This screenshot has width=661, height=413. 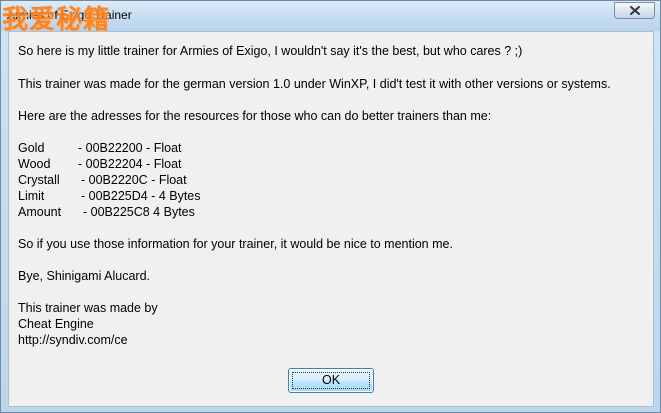 I want to click on ok-button-label: OK, so click(x=331, y=380).